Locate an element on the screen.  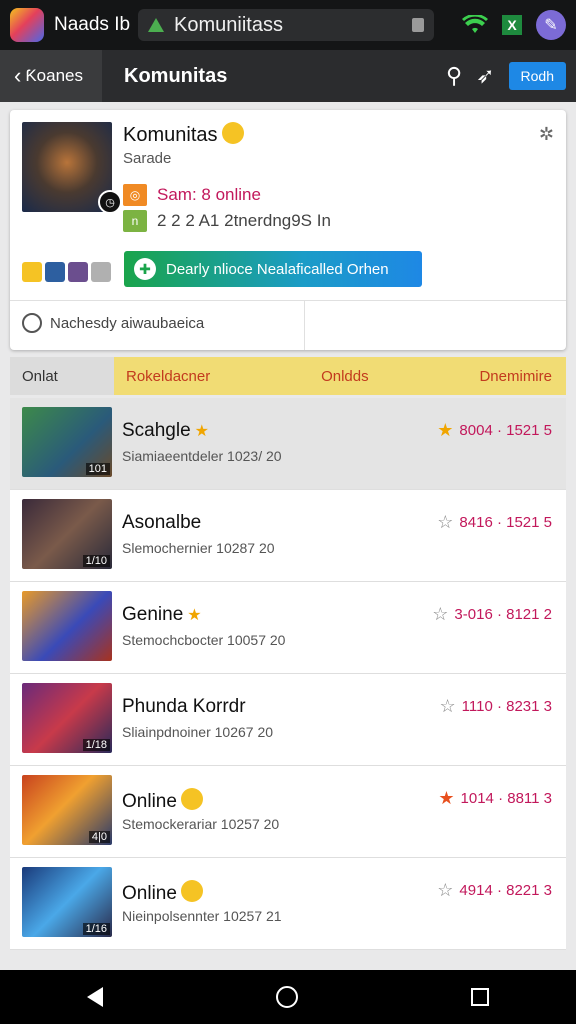
page-title: Komunitas is located at coordinates (176, 75).